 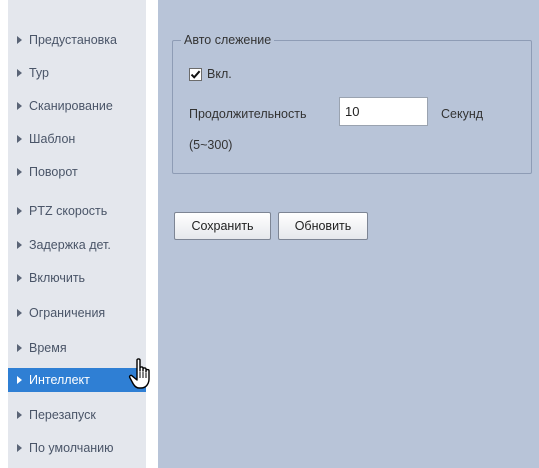 I want to click on hand-pointer-icon, so click(x=139, y=373).